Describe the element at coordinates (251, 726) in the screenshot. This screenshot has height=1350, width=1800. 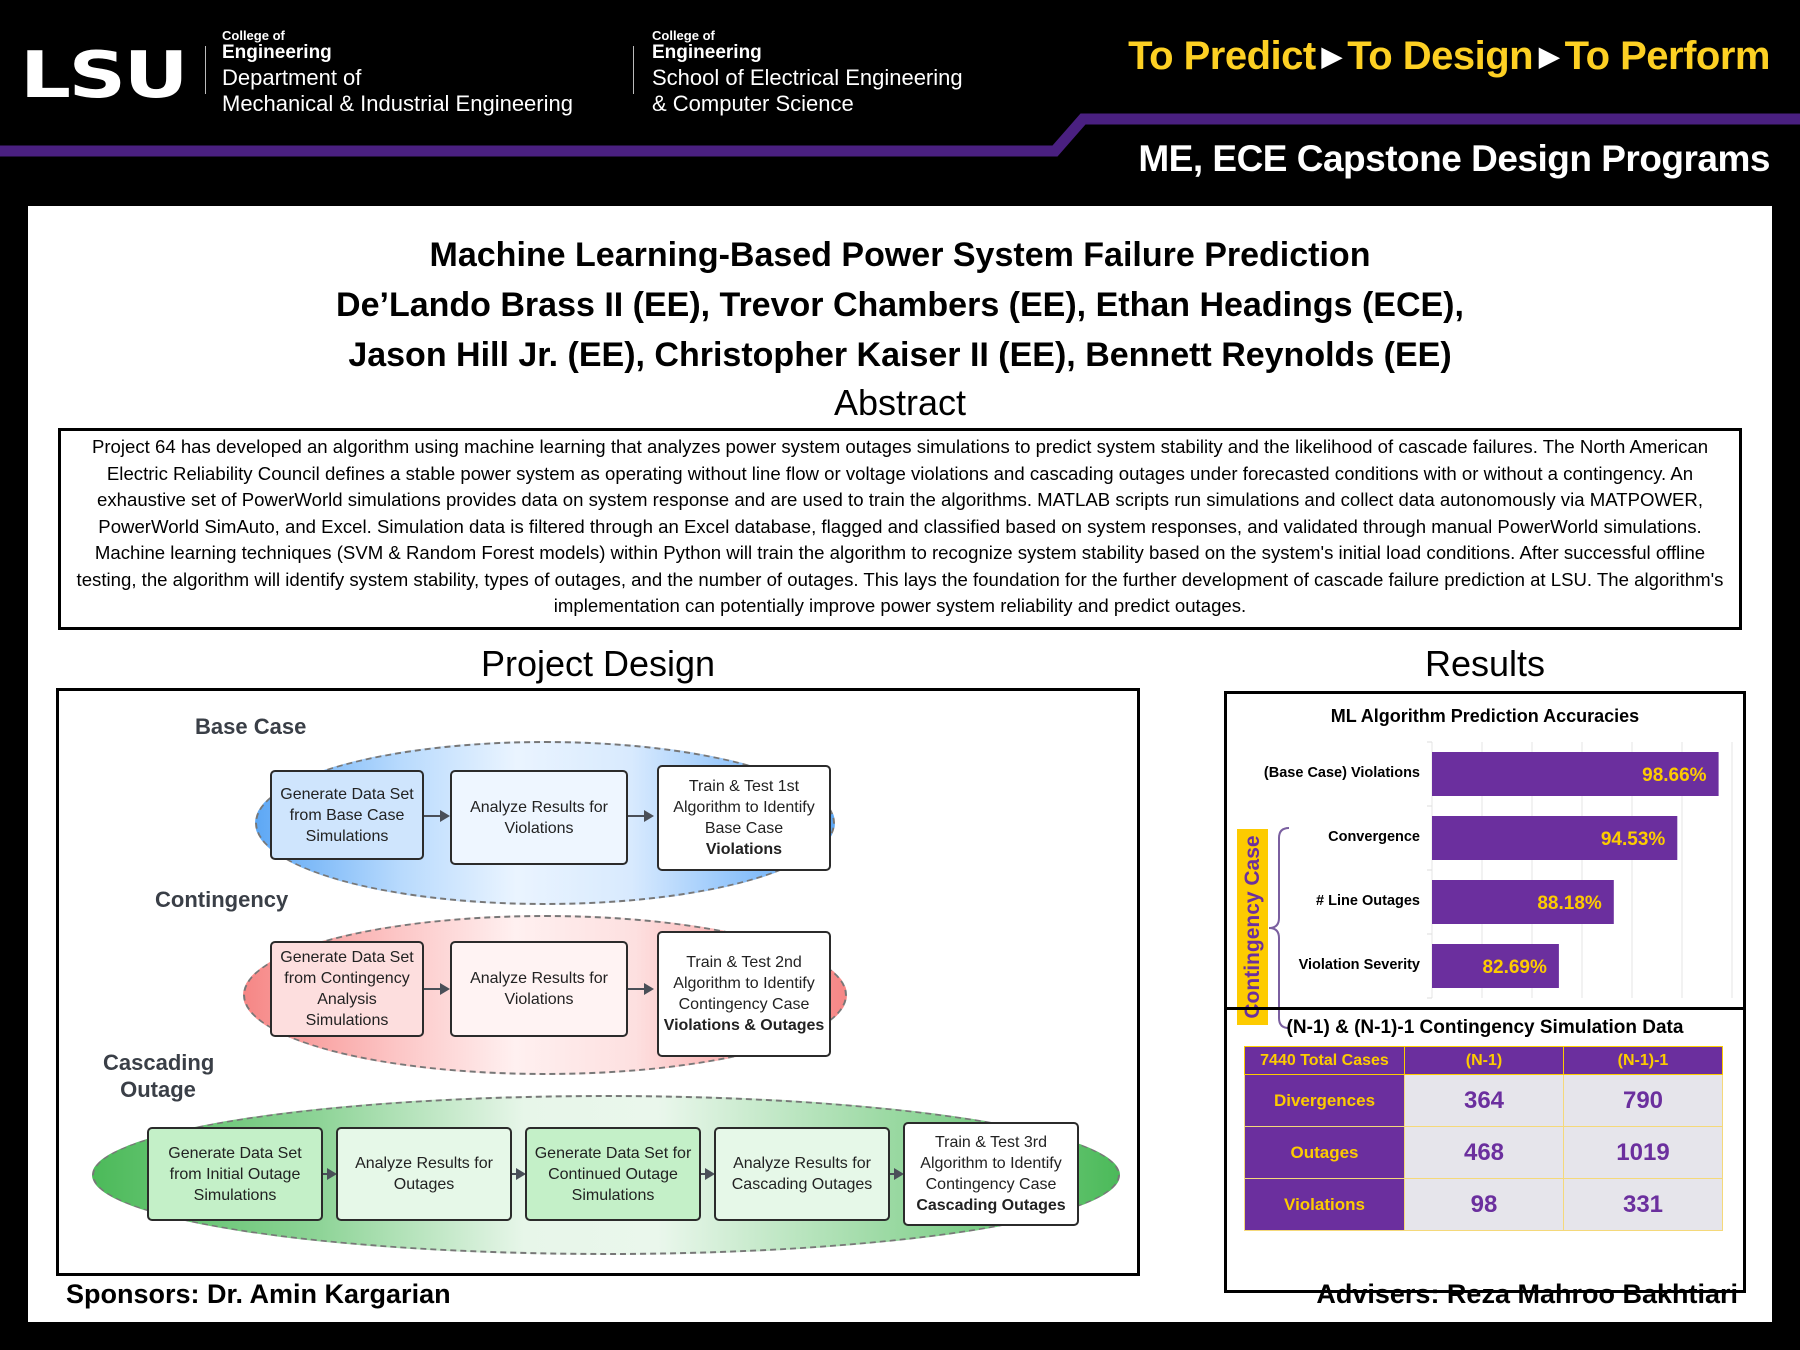
I see `lane-label-base-case: Base Case` at that location.